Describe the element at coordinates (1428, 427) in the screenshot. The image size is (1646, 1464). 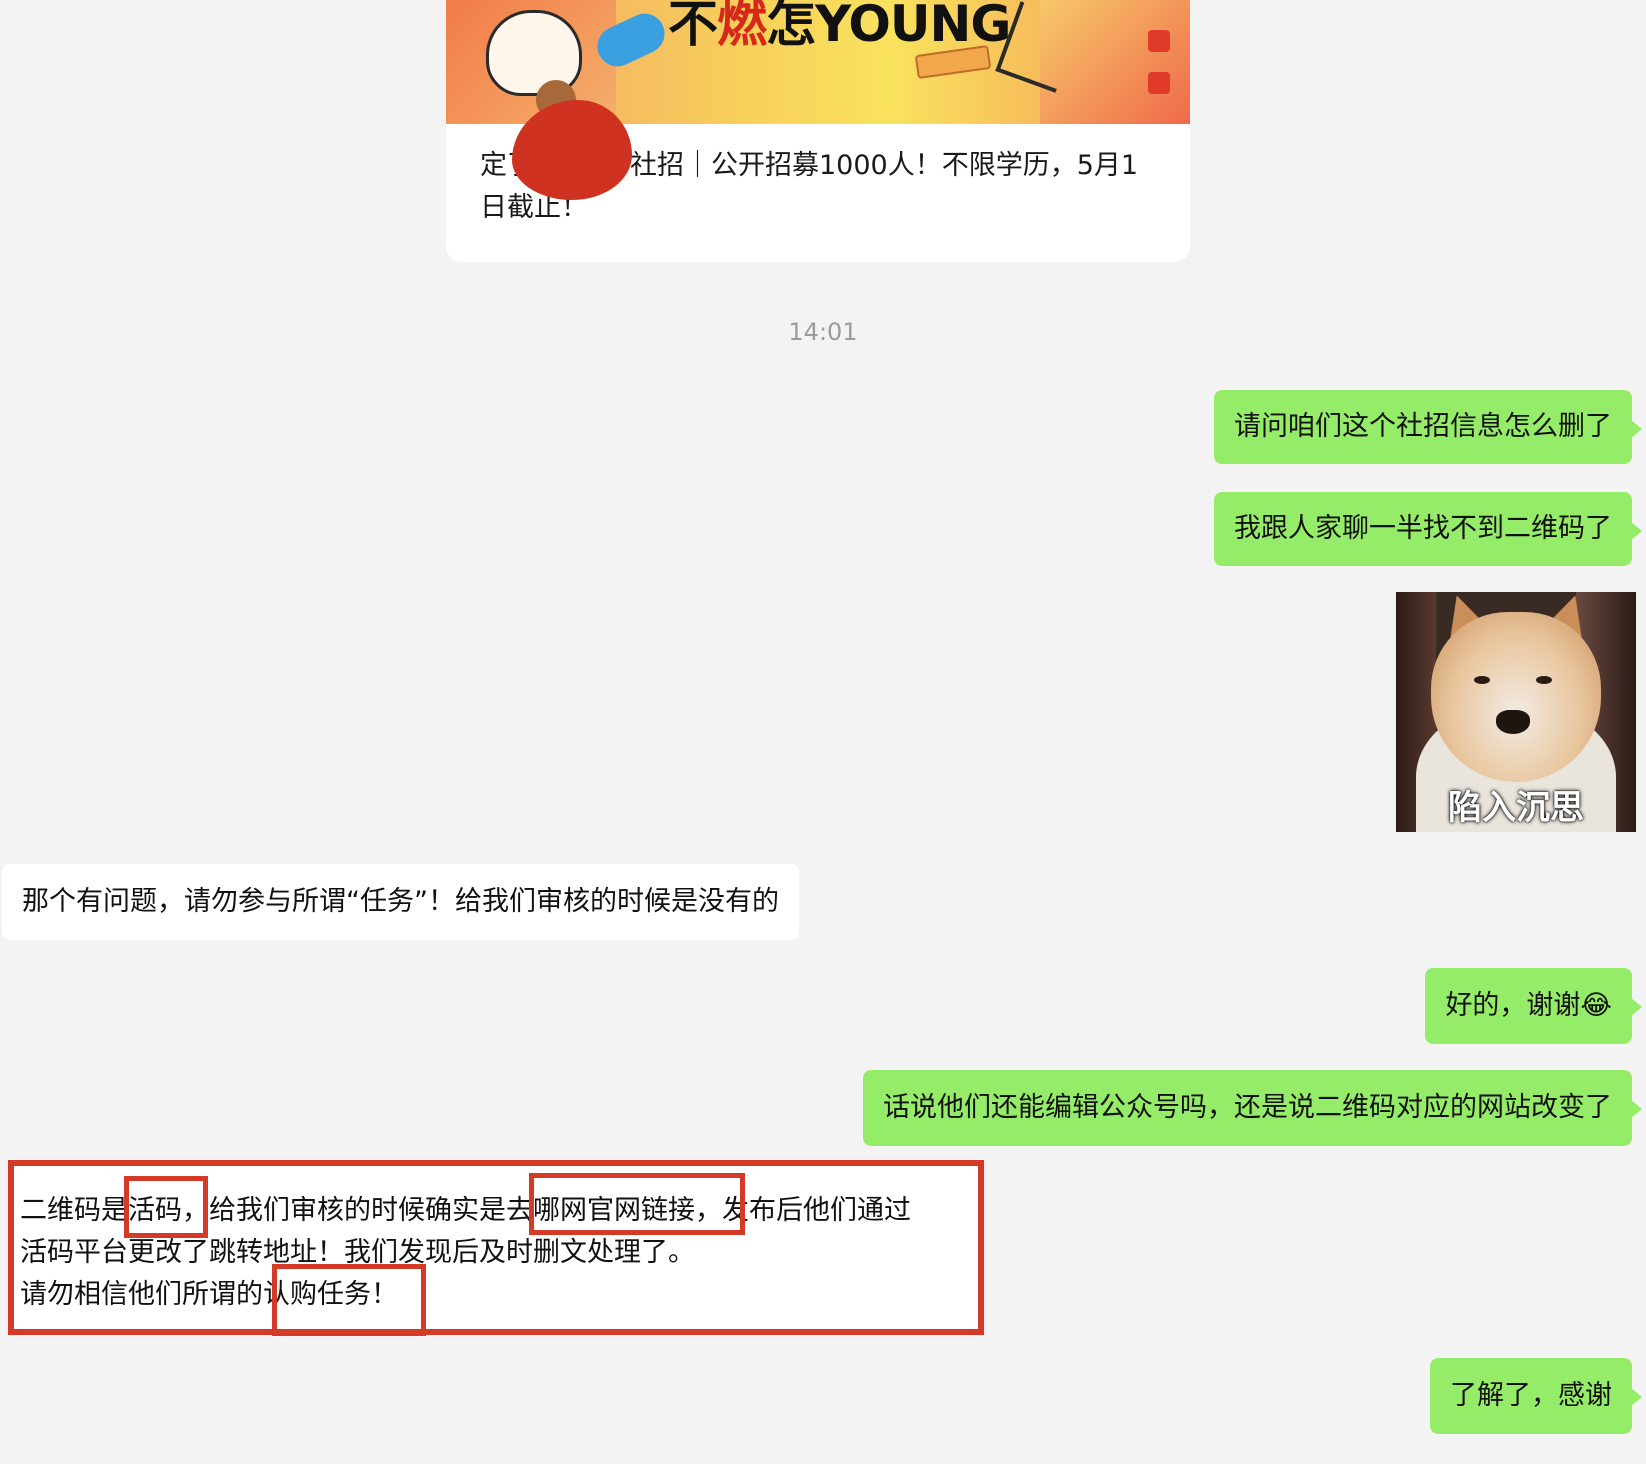
I see `outgoing-message: 请问咱们这个社招信息怎么删了` at that location.